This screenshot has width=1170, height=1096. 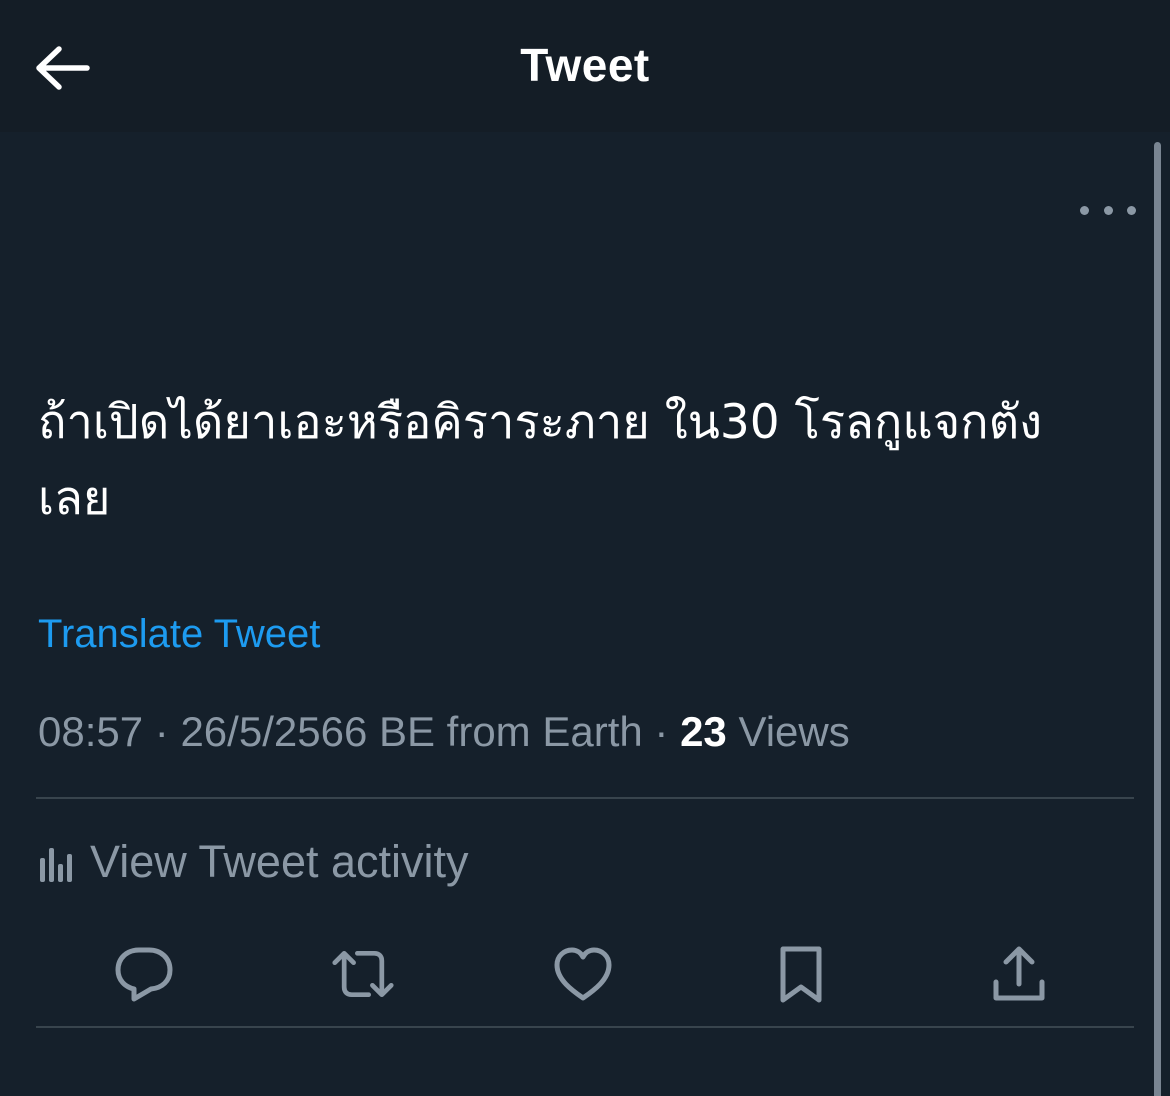 What do you see at coordinates (1157, 619) in the screenshot?
I see `scrollbar` at bounding box center [1157, 619].